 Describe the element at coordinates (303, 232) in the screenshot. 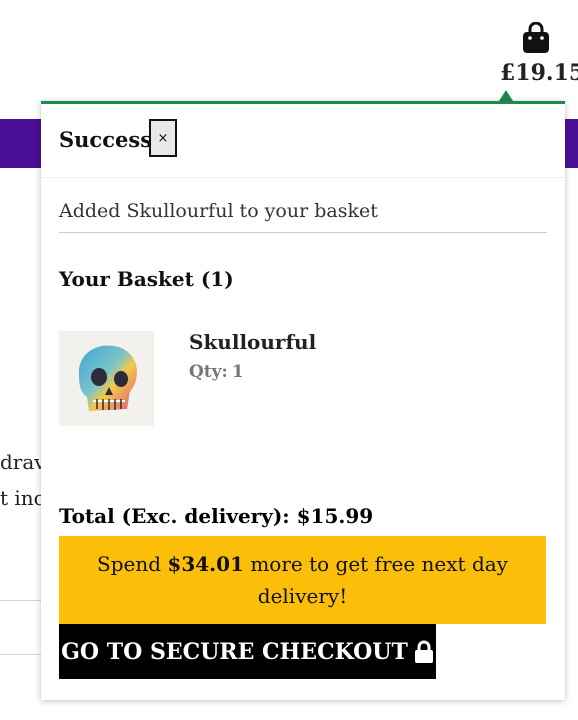

I see `divider` at that location.